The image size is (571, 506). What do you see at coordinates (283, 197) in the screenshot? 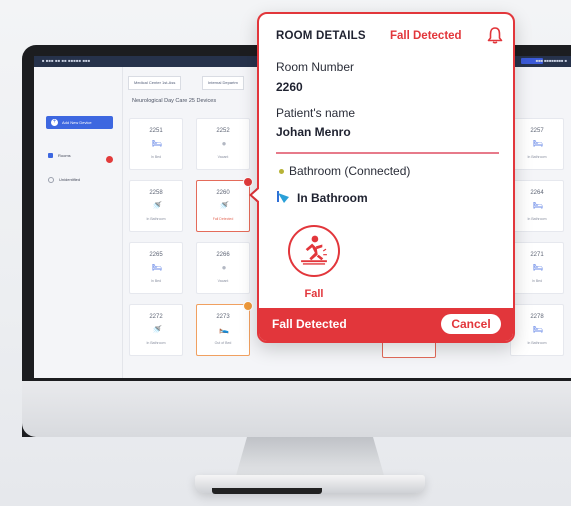
I see `shower-icon` at bounding box center [283, 197].